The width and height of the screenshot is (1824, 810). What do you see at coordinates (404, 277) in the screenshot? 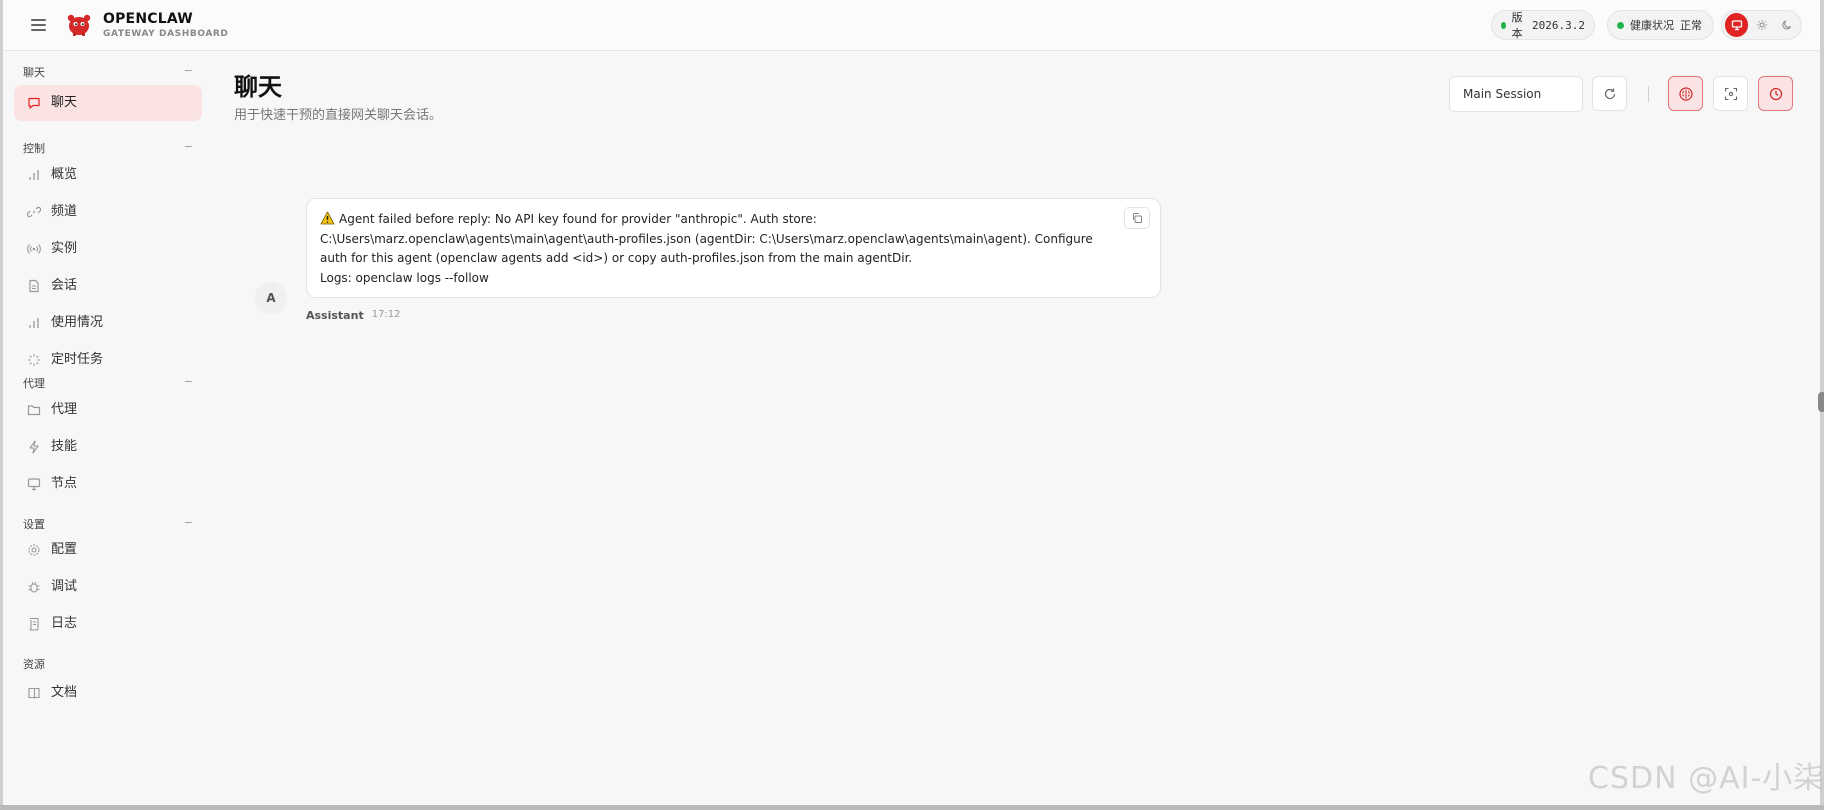
I see `message-log-line: Logs: openclaw logs --follow` at bounding box center [404, 277].